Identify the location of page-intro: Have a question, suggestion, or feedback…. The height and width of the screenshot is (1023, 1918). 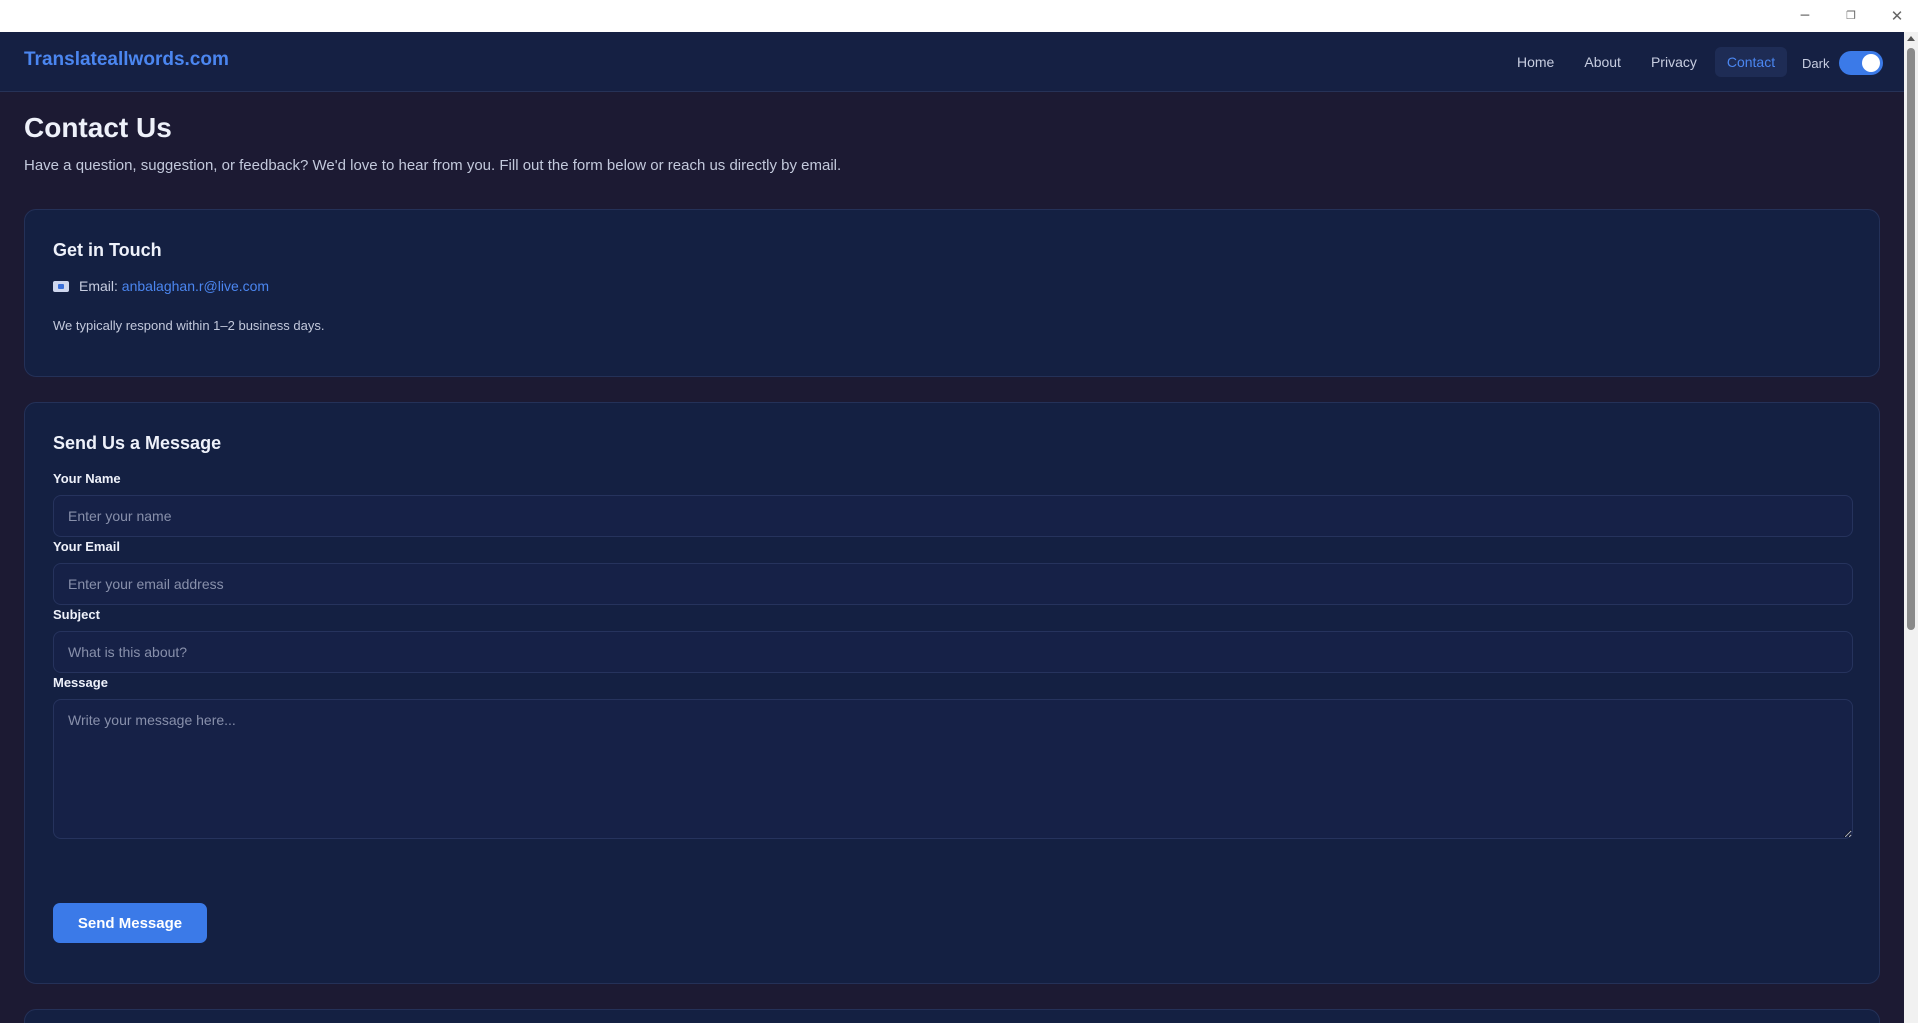
(433, 165).